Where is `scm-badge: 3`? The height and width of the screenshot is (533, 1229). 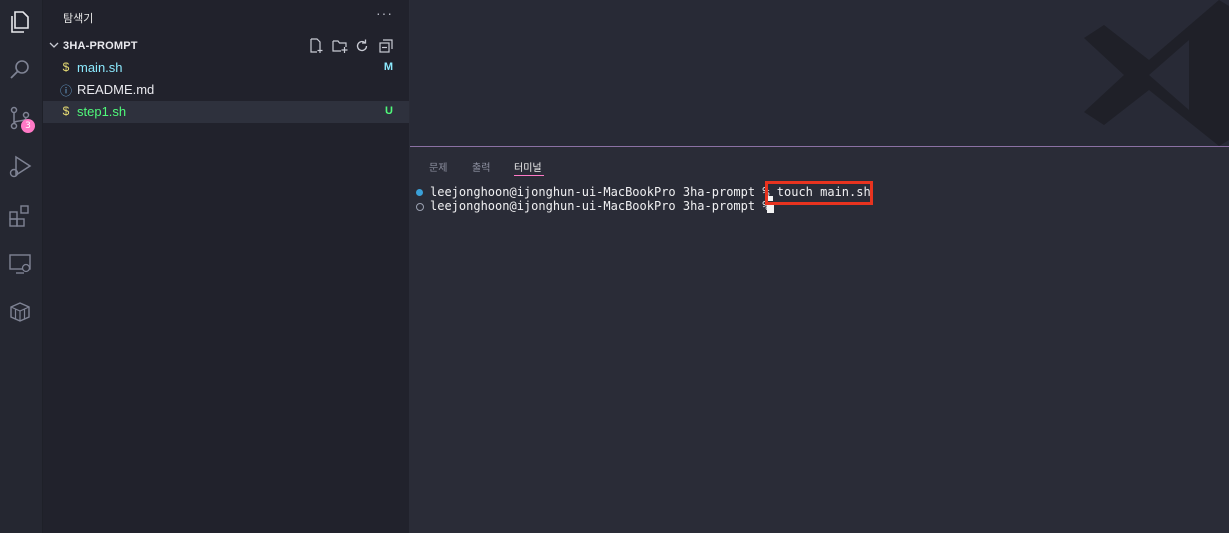
scm-badge: 3 is located at coordinates (28, 126).